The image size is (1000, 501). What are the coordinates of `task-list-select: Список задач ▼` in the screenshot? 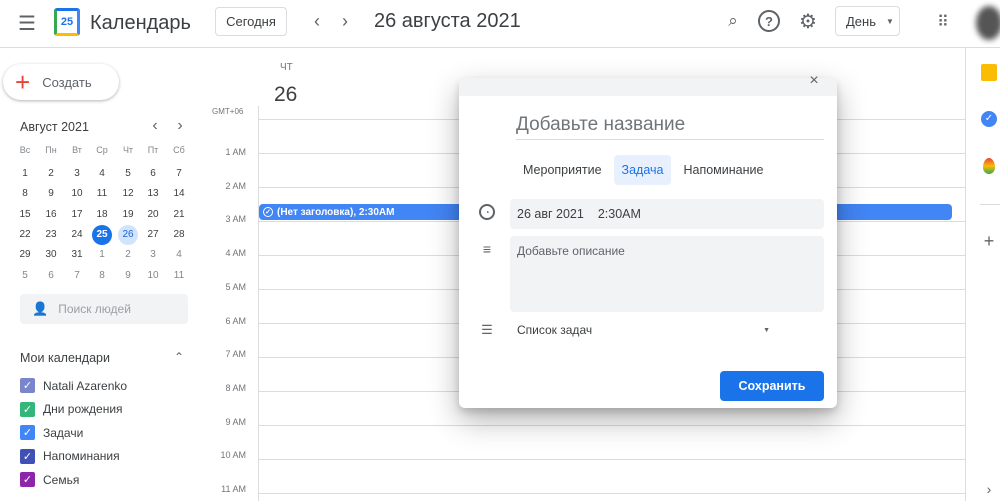 It's located at (640, 330).